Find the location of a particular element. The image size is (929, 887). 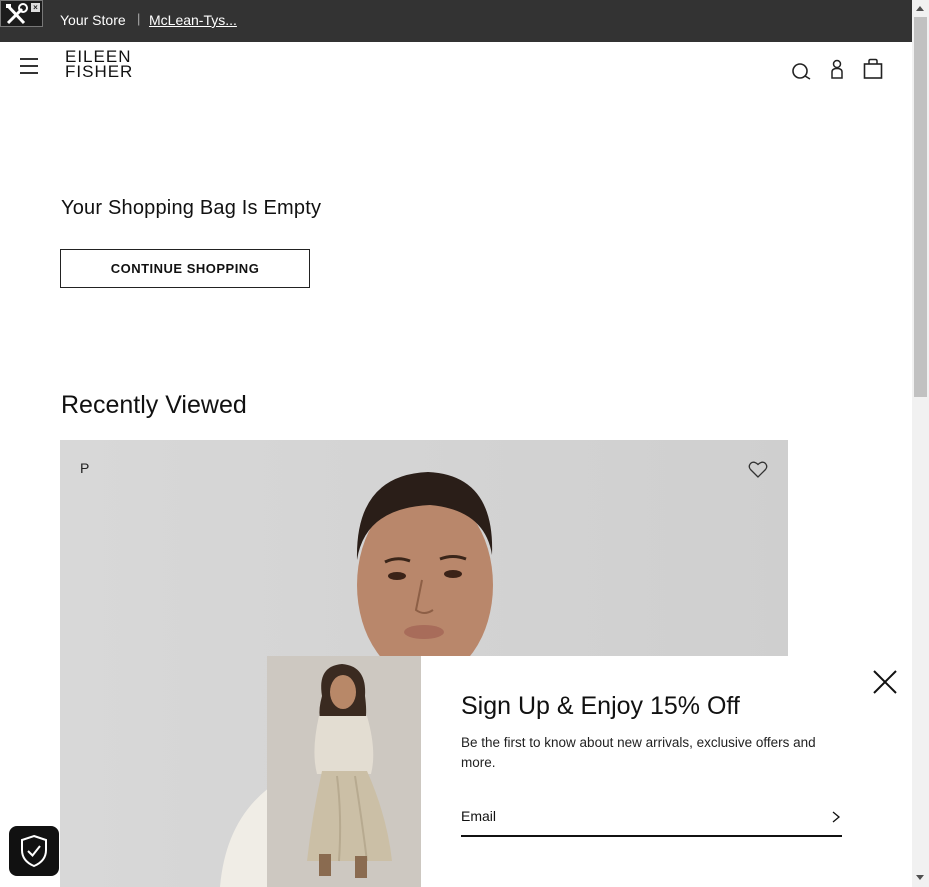

brand-logo: EILEEN FISHER is located at coordinates (99, 64).